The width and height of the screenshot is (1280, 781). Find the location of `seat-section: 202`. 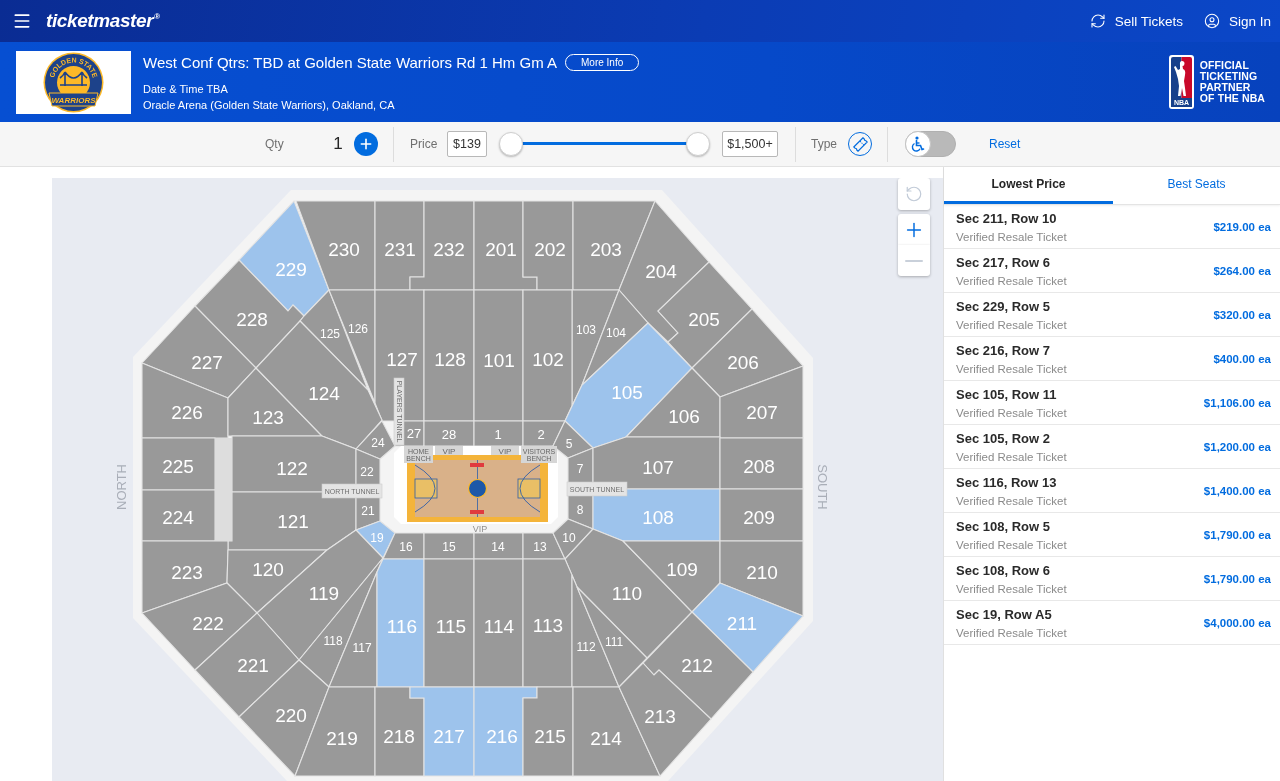

seat-section: 202 is located at coordinates (548, 245).